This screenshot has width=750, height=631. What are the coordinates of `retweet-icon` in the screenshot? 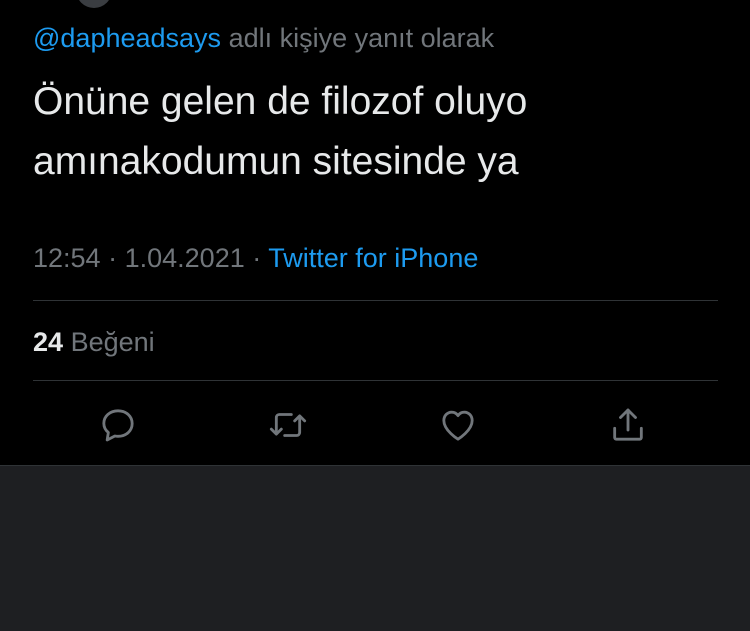 It's located at (288, 425).